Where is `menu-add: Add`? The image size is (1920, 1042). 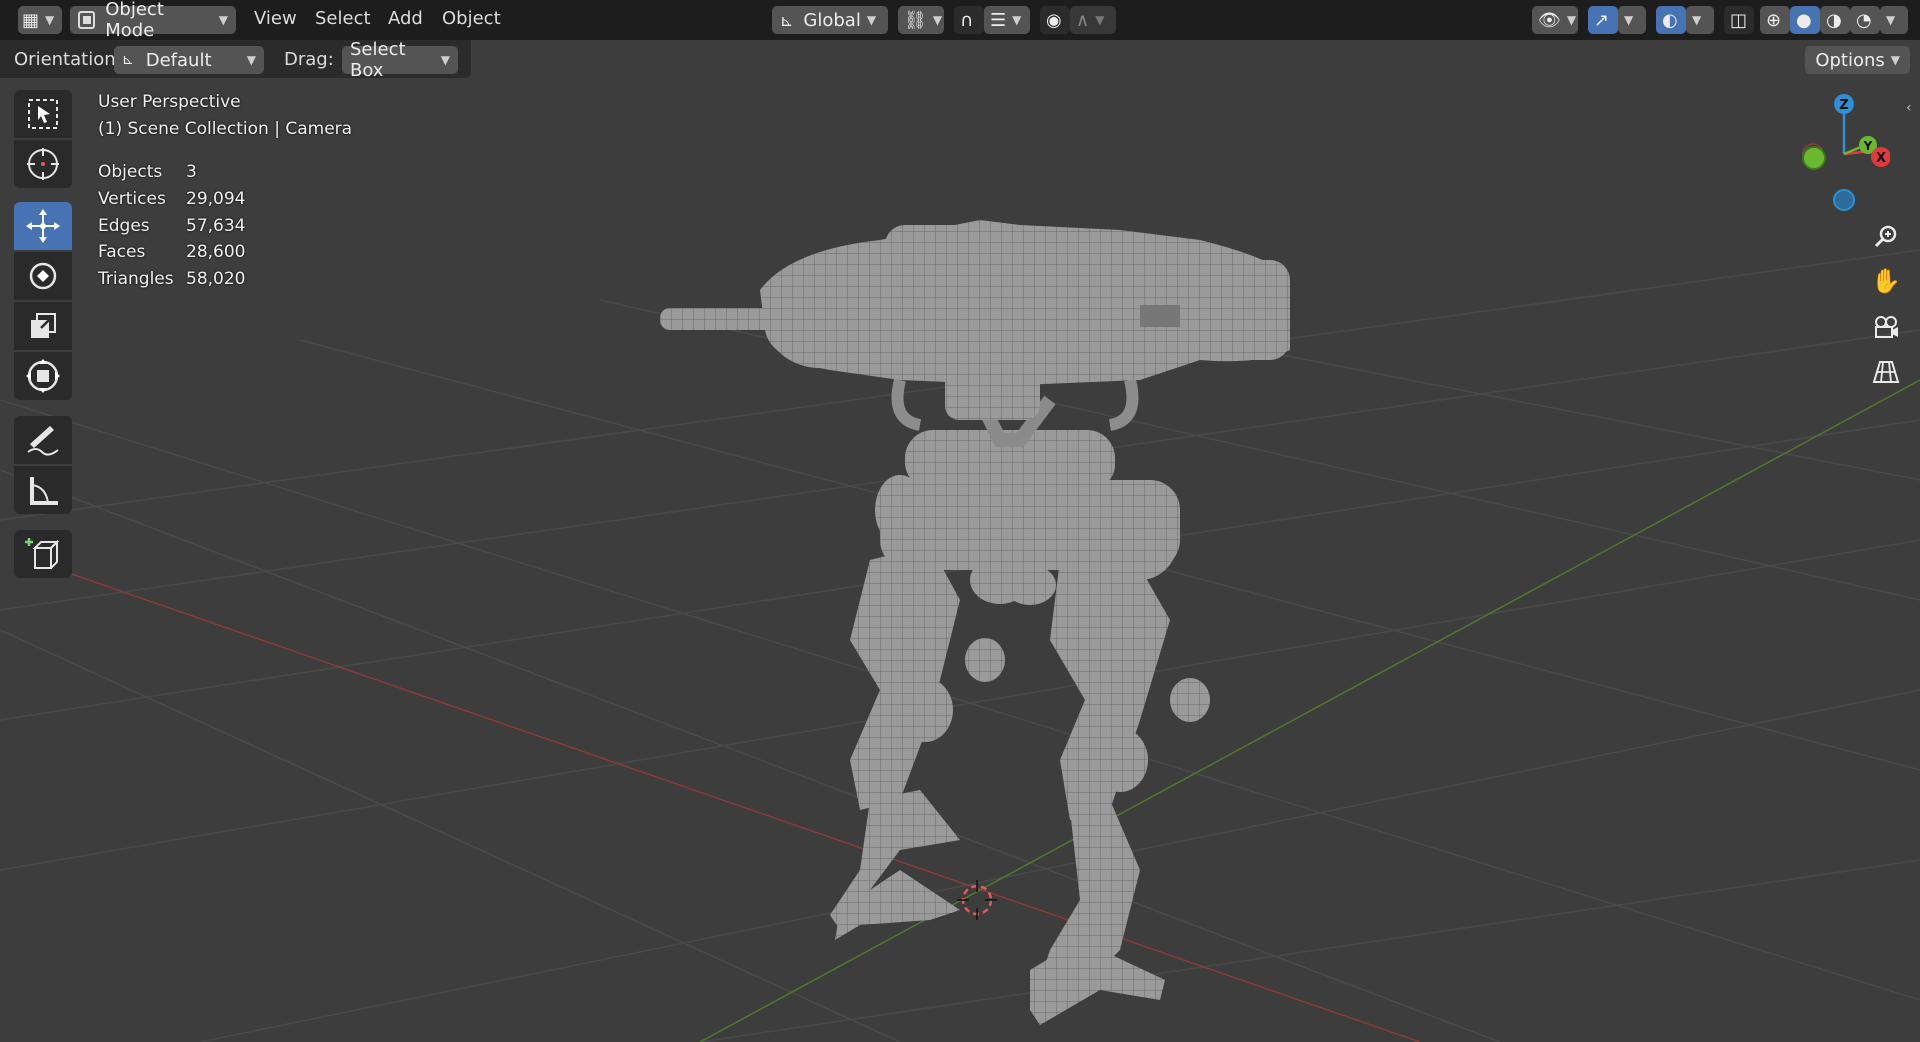 menu-add: Add is located at coordinates (405, 18).